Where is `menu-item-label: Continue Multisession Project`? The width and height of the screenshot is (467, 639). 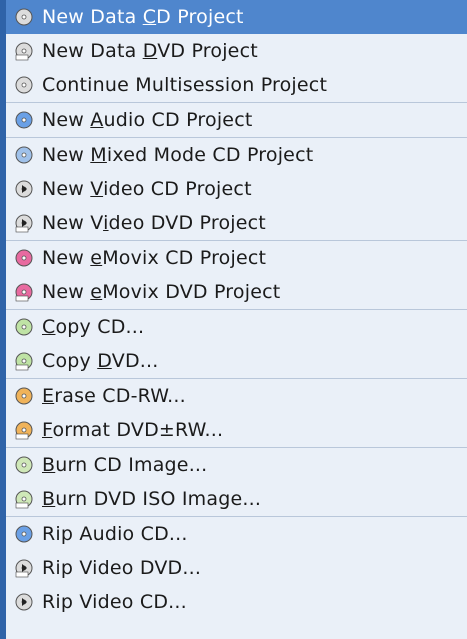
menu-item-label: Continue Multisession Project is located at coordinates (185, 85).